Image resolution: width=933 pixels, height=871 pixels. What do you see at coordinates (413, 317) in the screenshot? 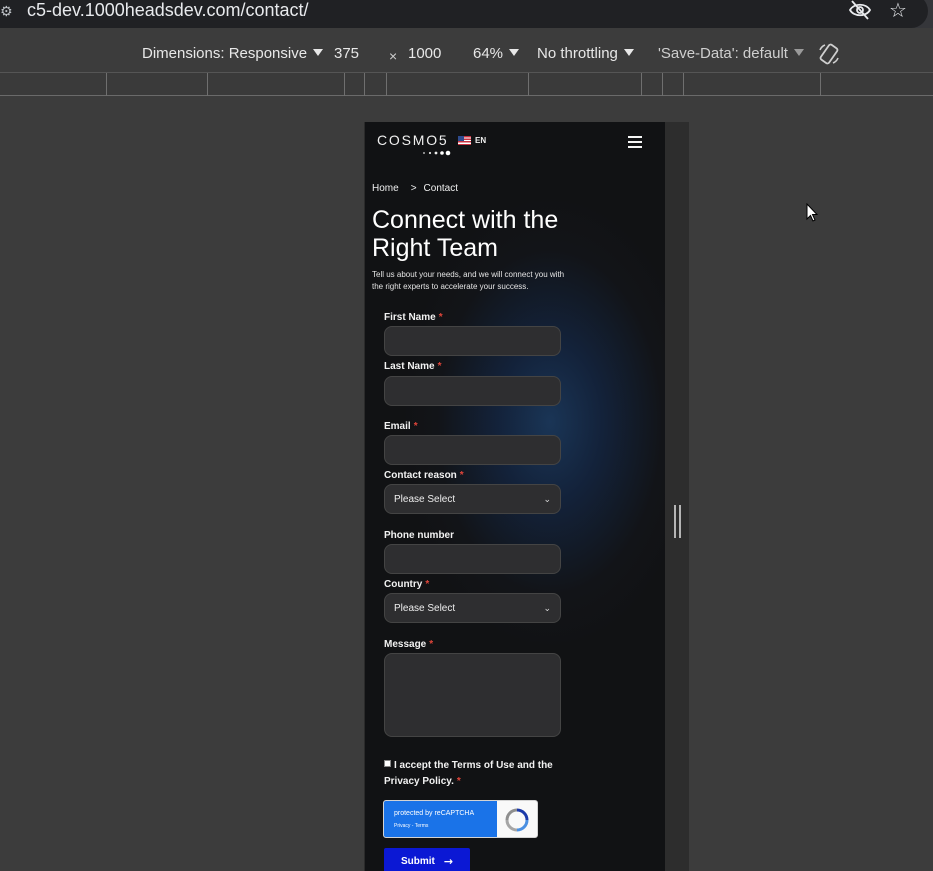
I see `first-name-label: First Name *` at bounding box center [413, 317].